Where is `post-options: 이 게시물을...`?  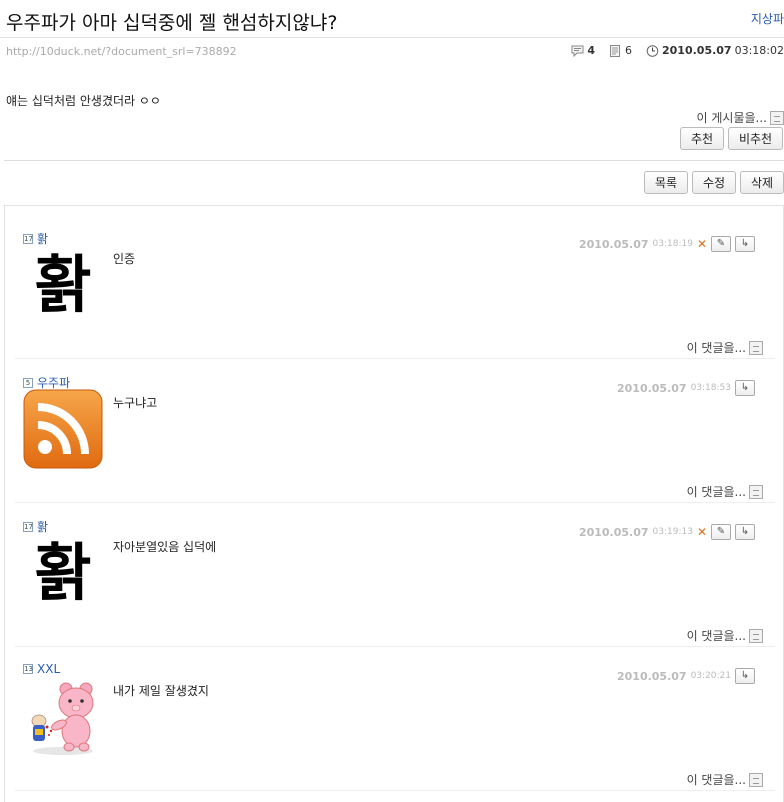
post-options: 이 게시물을... is located at coordinates (740, 117).